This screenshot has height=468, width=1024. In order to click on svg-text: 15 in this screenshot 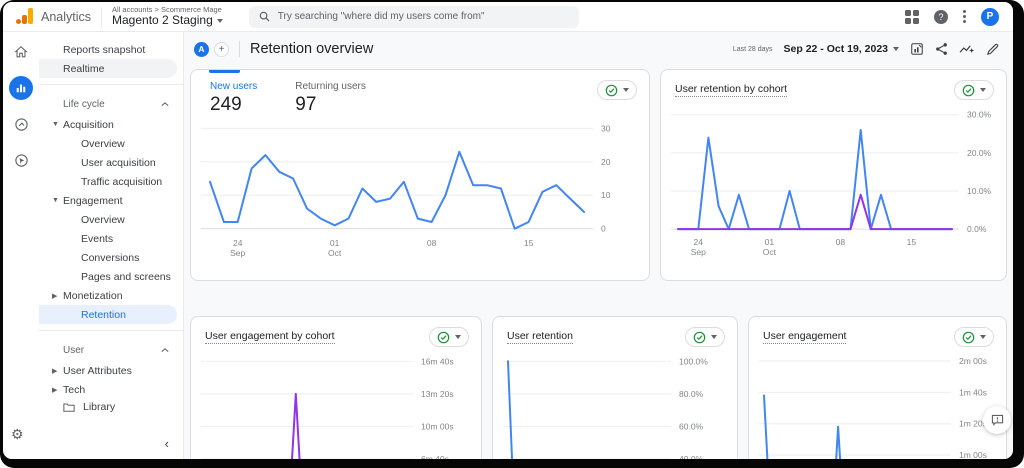, I will do `click(912, 242)`.